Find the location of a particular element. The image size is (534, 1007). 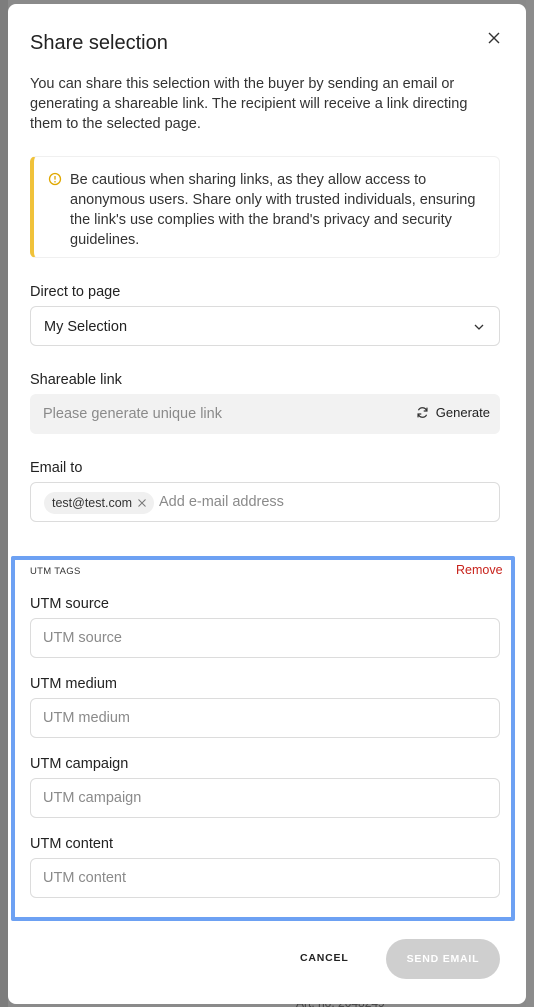

close-icon is located at coordinates (494, 38).